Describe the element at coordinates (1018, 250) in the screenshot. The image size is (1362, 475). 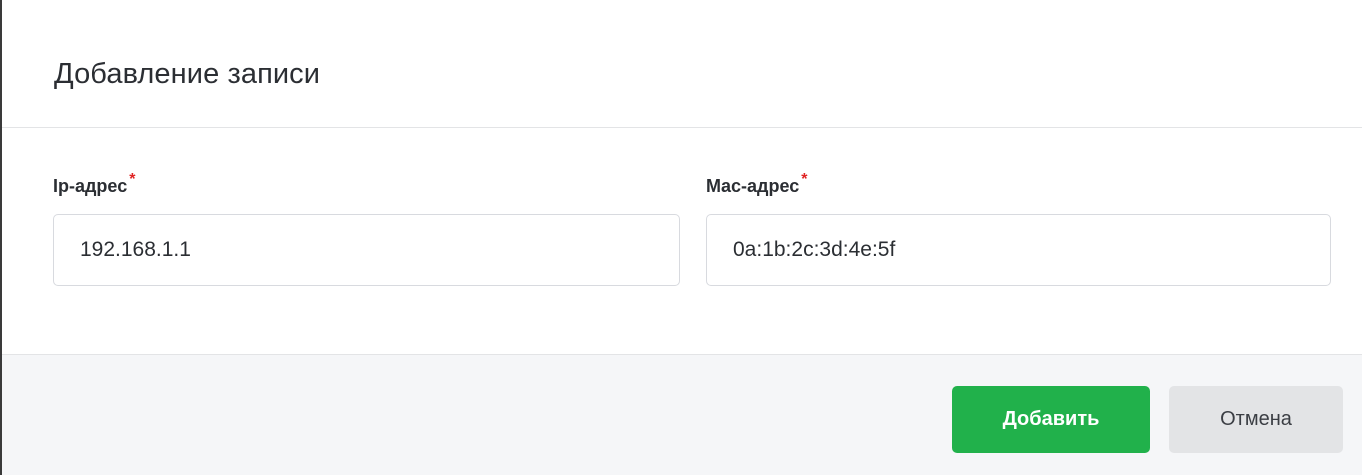
I see `mac-address-input` at that location.